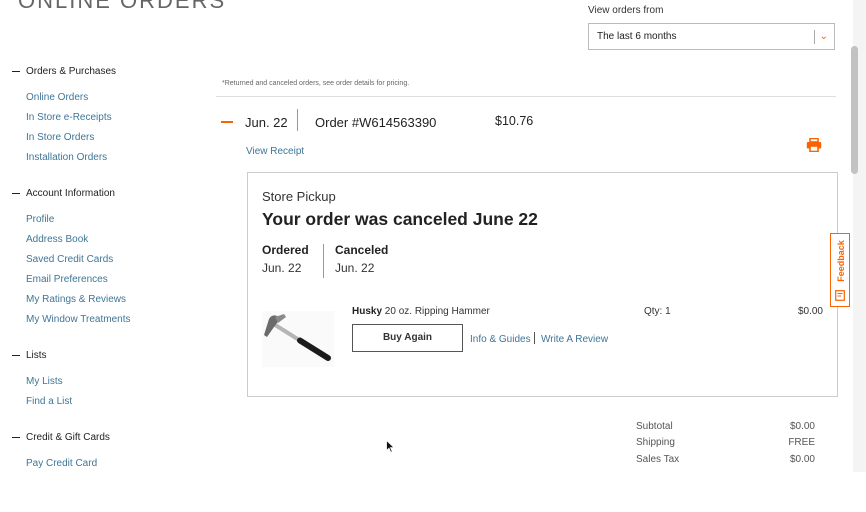 The height and width of the screenshot is (512, 866). What do you see at coordinates (57, 97) in the screenshot?
I see `sidebar-item-online-orders: Online Orders` at bounding box center [57, 97].